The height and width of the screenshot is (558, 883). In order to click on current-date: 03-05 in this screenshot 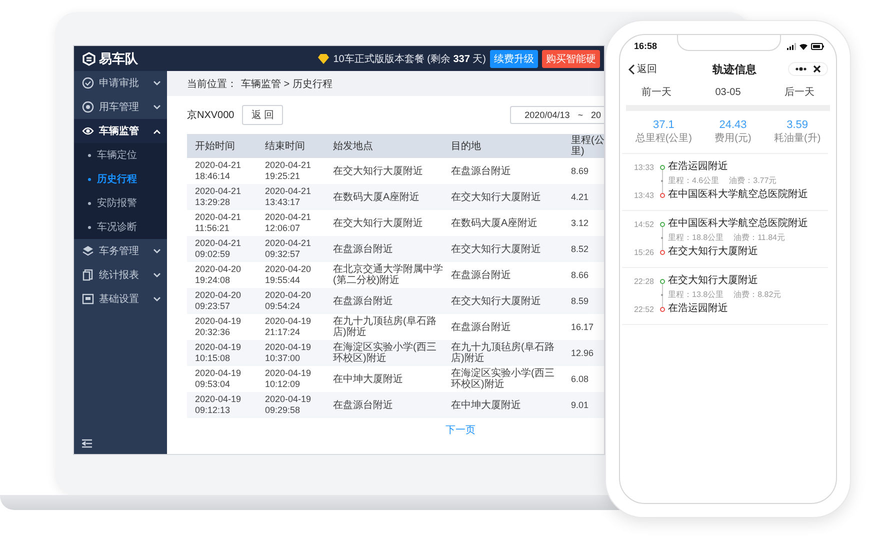, I will do `click(728, 92)`.